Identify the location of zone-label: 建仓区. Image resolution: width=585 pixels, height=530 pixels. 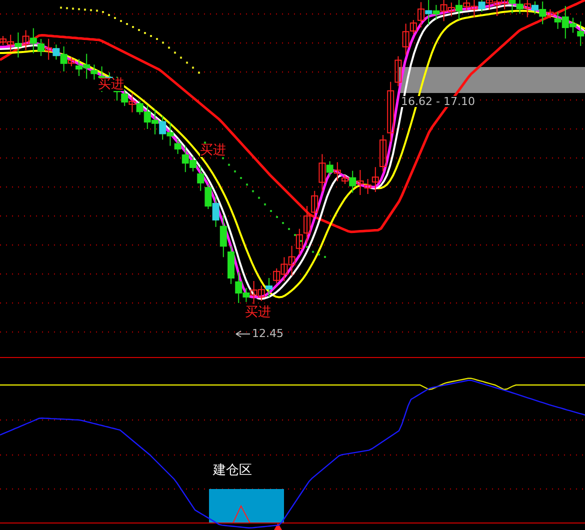
(232, 470).